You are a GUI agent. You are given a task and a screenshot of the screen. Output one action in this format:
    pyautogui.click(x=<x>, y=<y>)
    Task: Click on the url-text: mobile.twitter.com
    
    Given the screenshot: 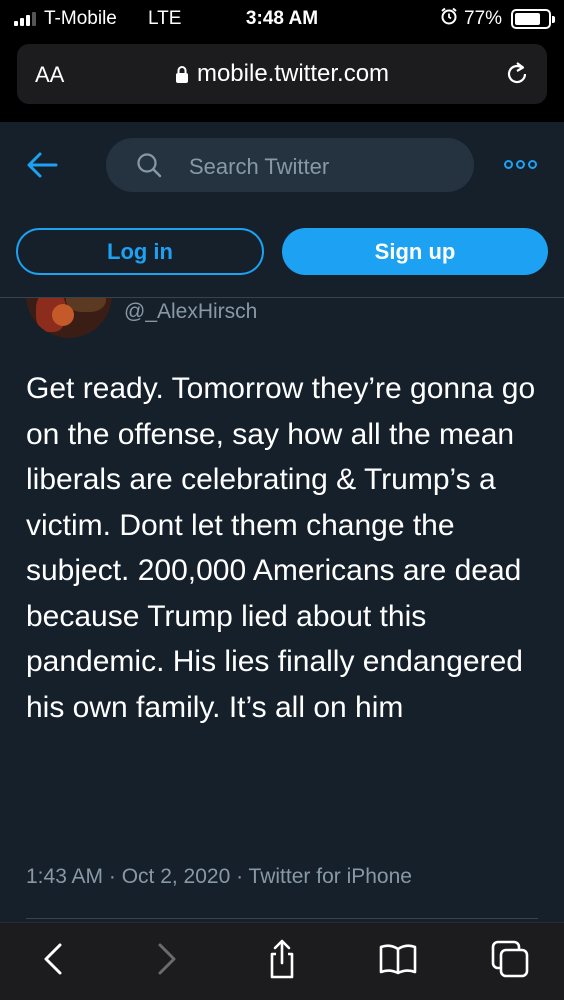 What is the action you would take?
    pyautogui.click(x=293, y=73)
    